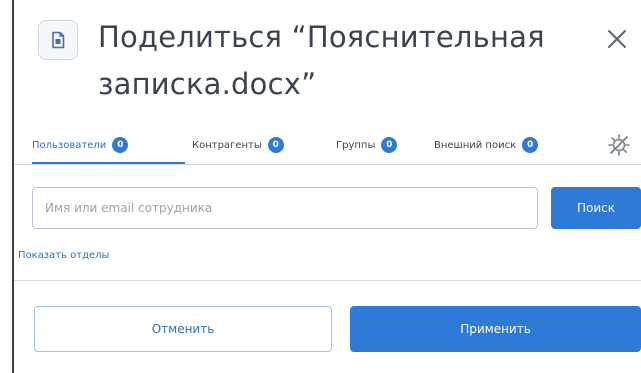  What do you see at coordinates (389, 145) in the screenshot?
I see `tab-groups-count-badge: 0` at bounding box center [389, 145].